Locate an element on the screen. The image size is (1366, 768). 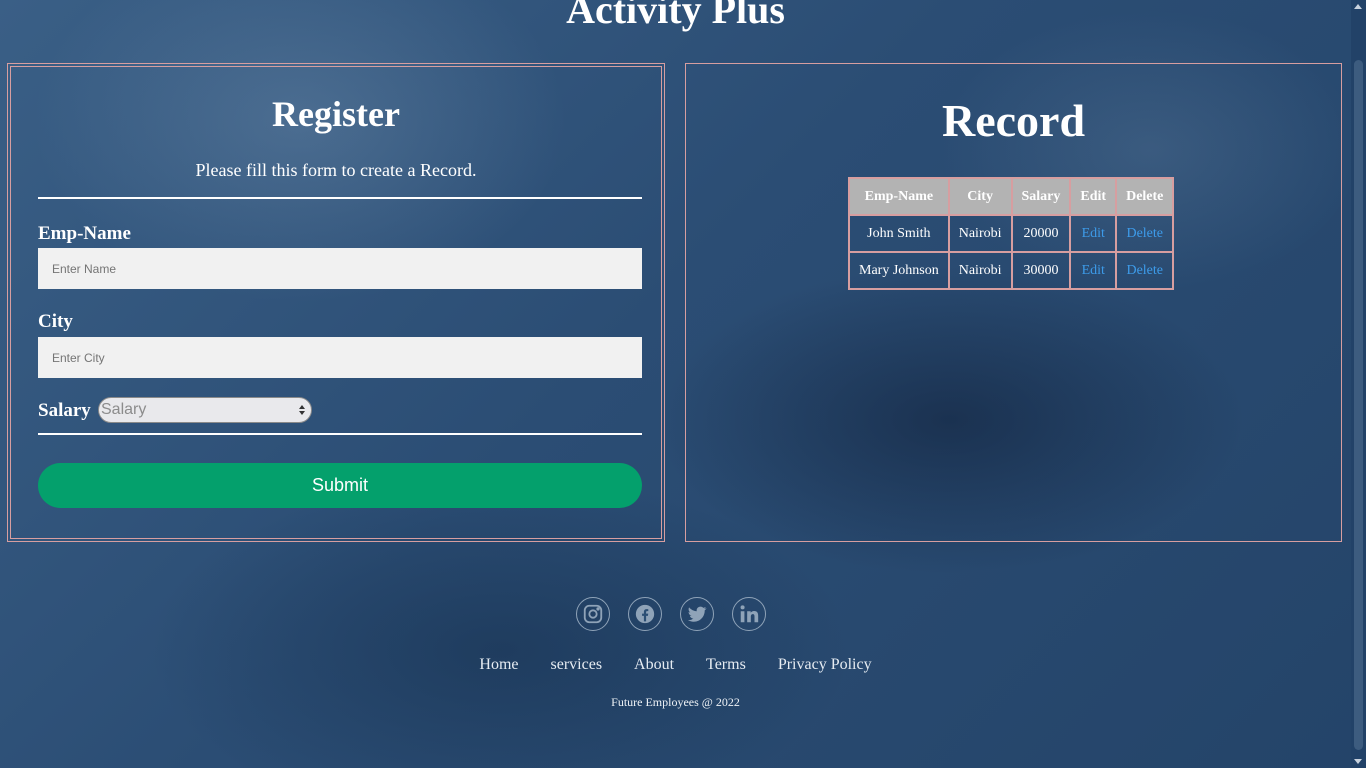
record-title: Record is located at coordinates (1013, 120).